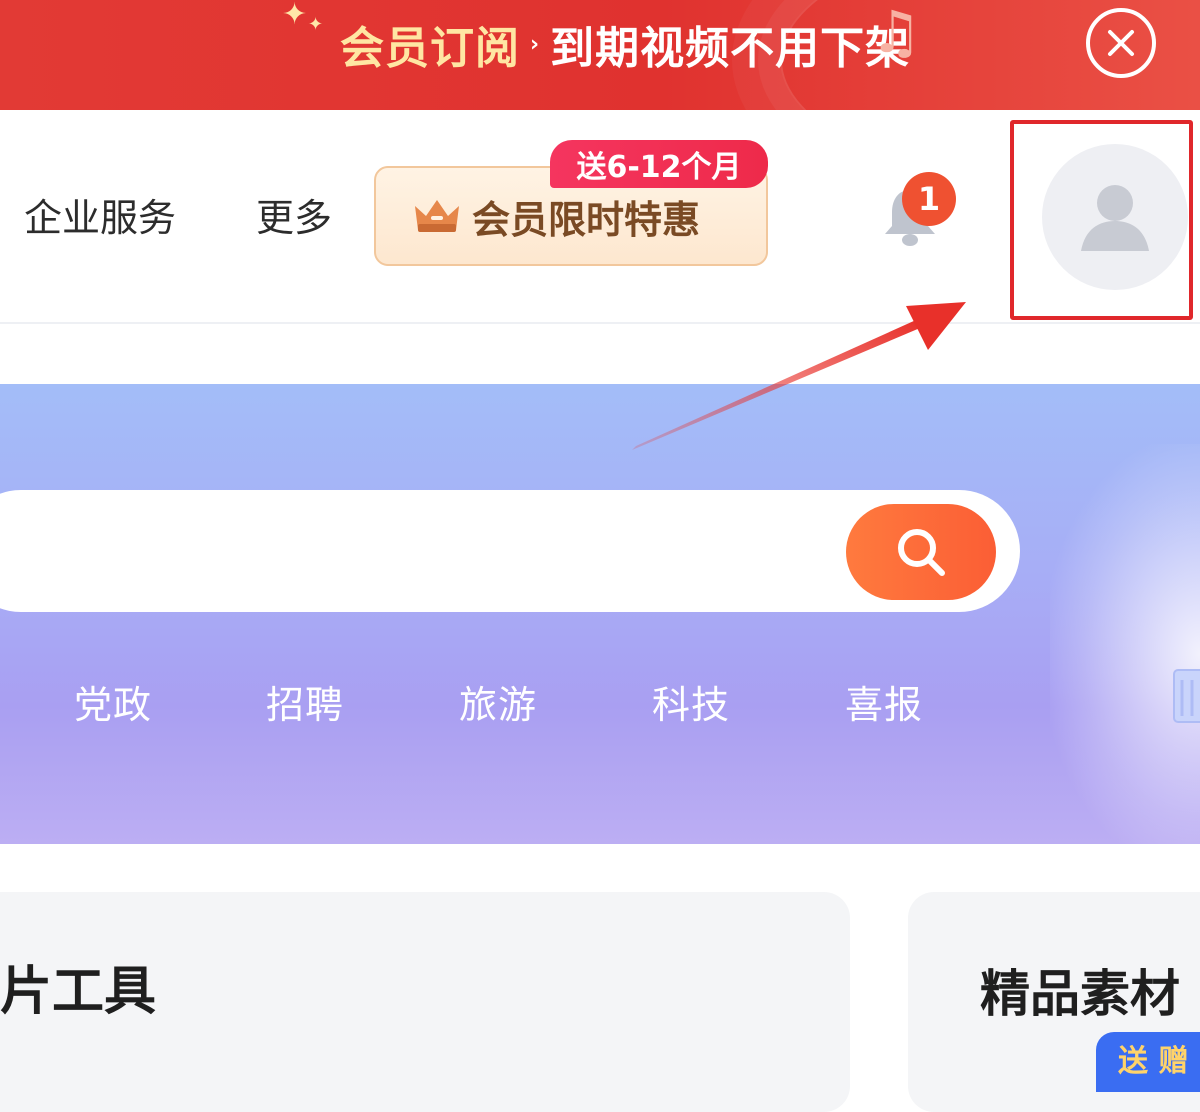 The image size is (1200, 1112). I want to click on user-avatar, so click(1115, 217).